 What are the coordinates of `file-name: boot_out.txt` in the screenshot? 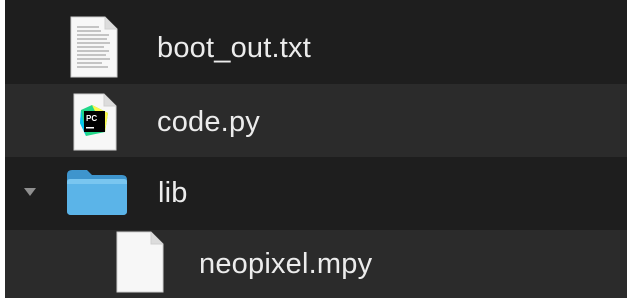 It's located at (234, 48).